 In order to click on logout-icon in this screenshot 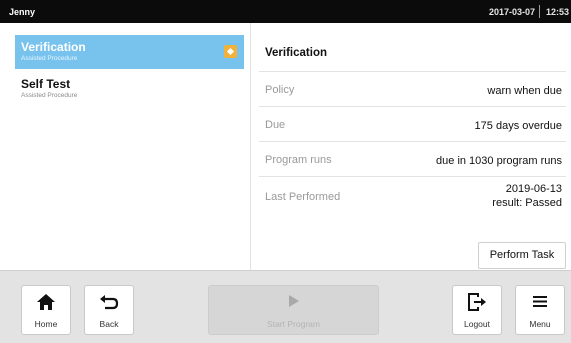, I will do `click(477, 304)`.